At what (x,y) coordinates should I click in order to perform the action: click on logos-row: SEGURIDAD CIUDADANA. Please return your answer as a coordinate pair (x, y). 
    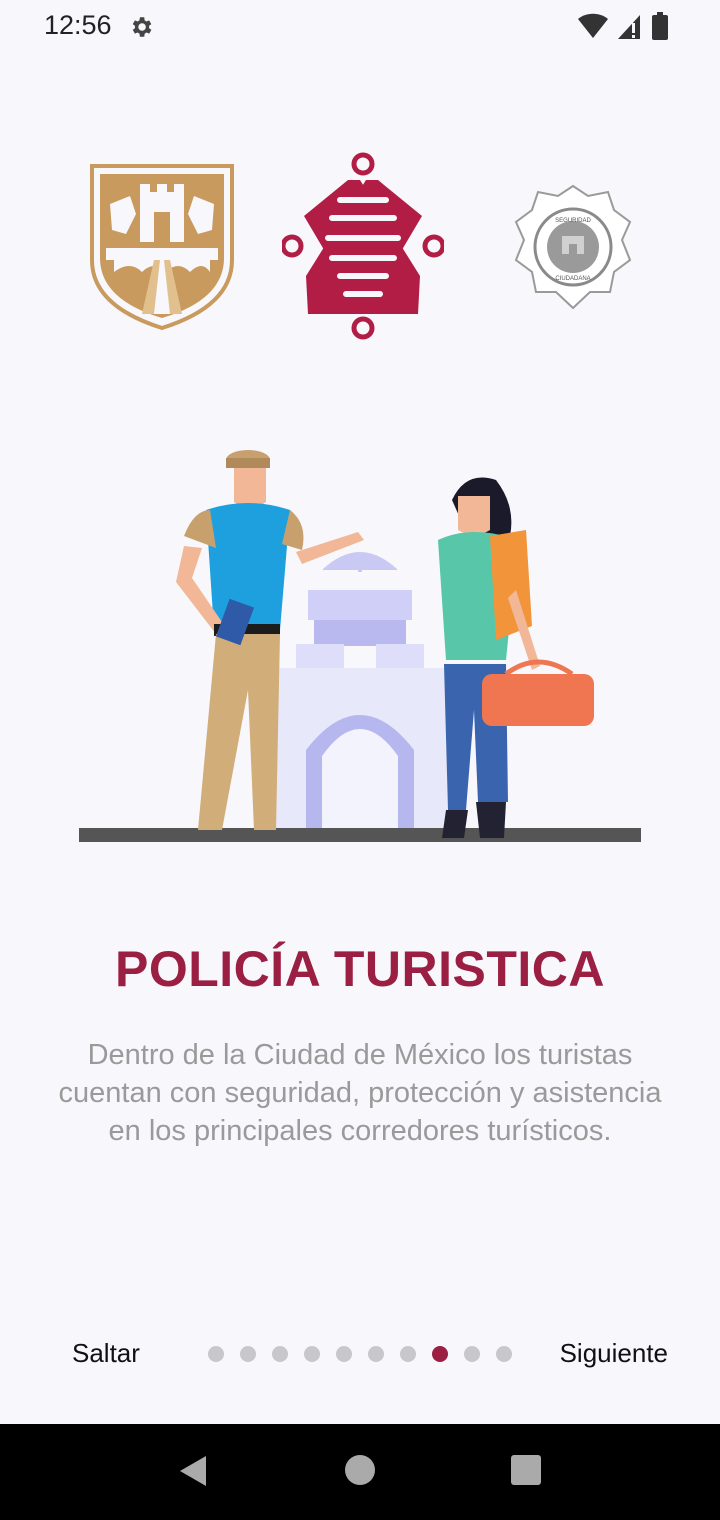
    Looking at the image, I should click on (360, 250).